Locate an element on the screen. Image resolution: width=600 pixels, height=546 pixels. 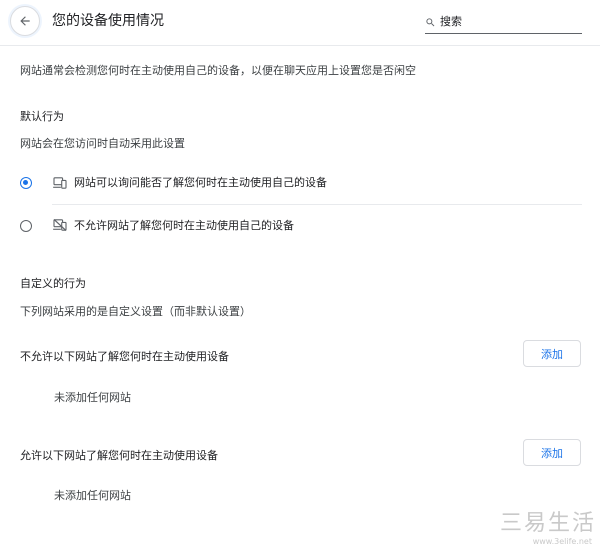
page-title: 您的设备使用情况 is located at coordinates (108, 21).